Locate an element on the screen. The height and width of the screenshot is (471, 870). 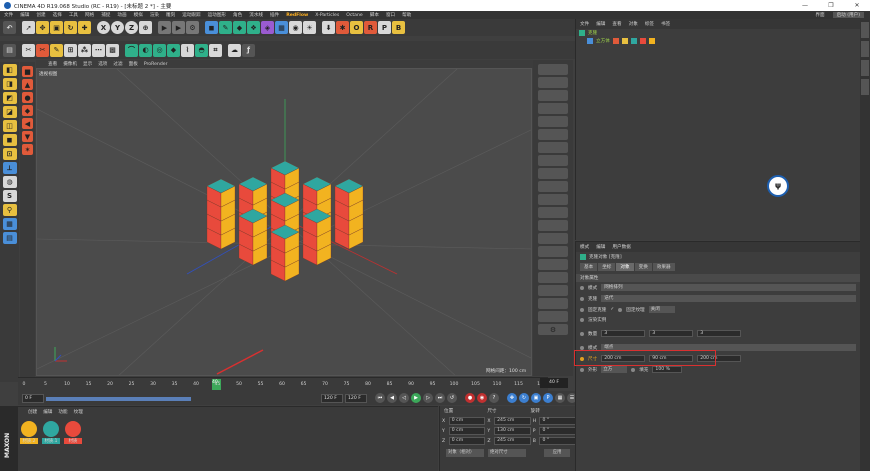
points-mode-icon: ⁂ is located at coordinates (84, 50).